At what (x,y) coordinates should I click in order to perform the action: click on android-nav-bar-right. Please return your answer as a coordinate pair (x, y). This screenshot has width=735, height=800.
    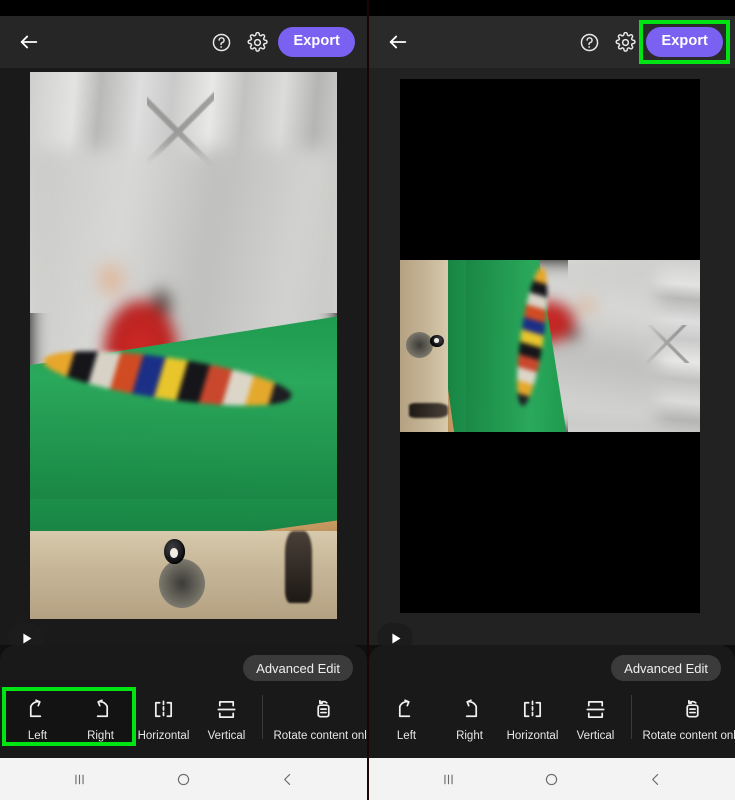
    Looking at the image, I should click on (552, 779).